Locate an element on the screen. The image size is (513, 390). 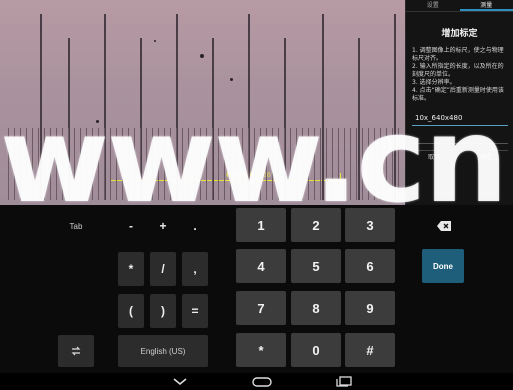
number-key-3: 3 is located at coordinates (370, 225).